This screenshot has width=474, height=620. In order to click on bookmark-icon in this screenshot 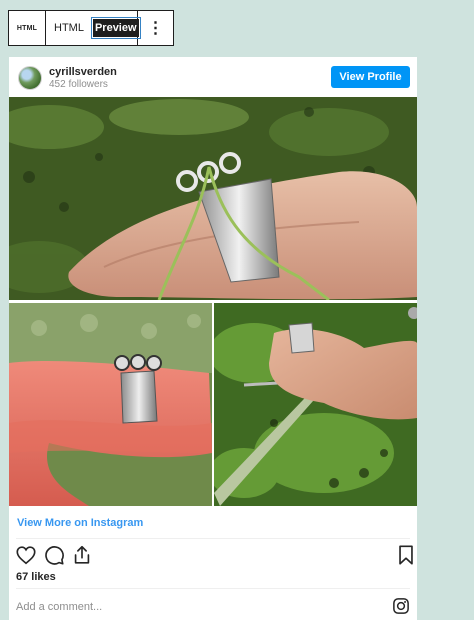, I will do `click(406, 555)`.